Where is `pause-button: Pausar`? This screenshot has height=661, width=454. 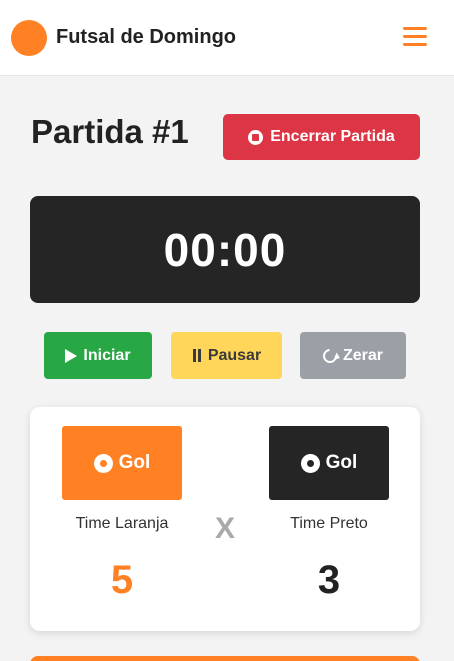
pause-button: Pausar is located at coordinates (226, 355).